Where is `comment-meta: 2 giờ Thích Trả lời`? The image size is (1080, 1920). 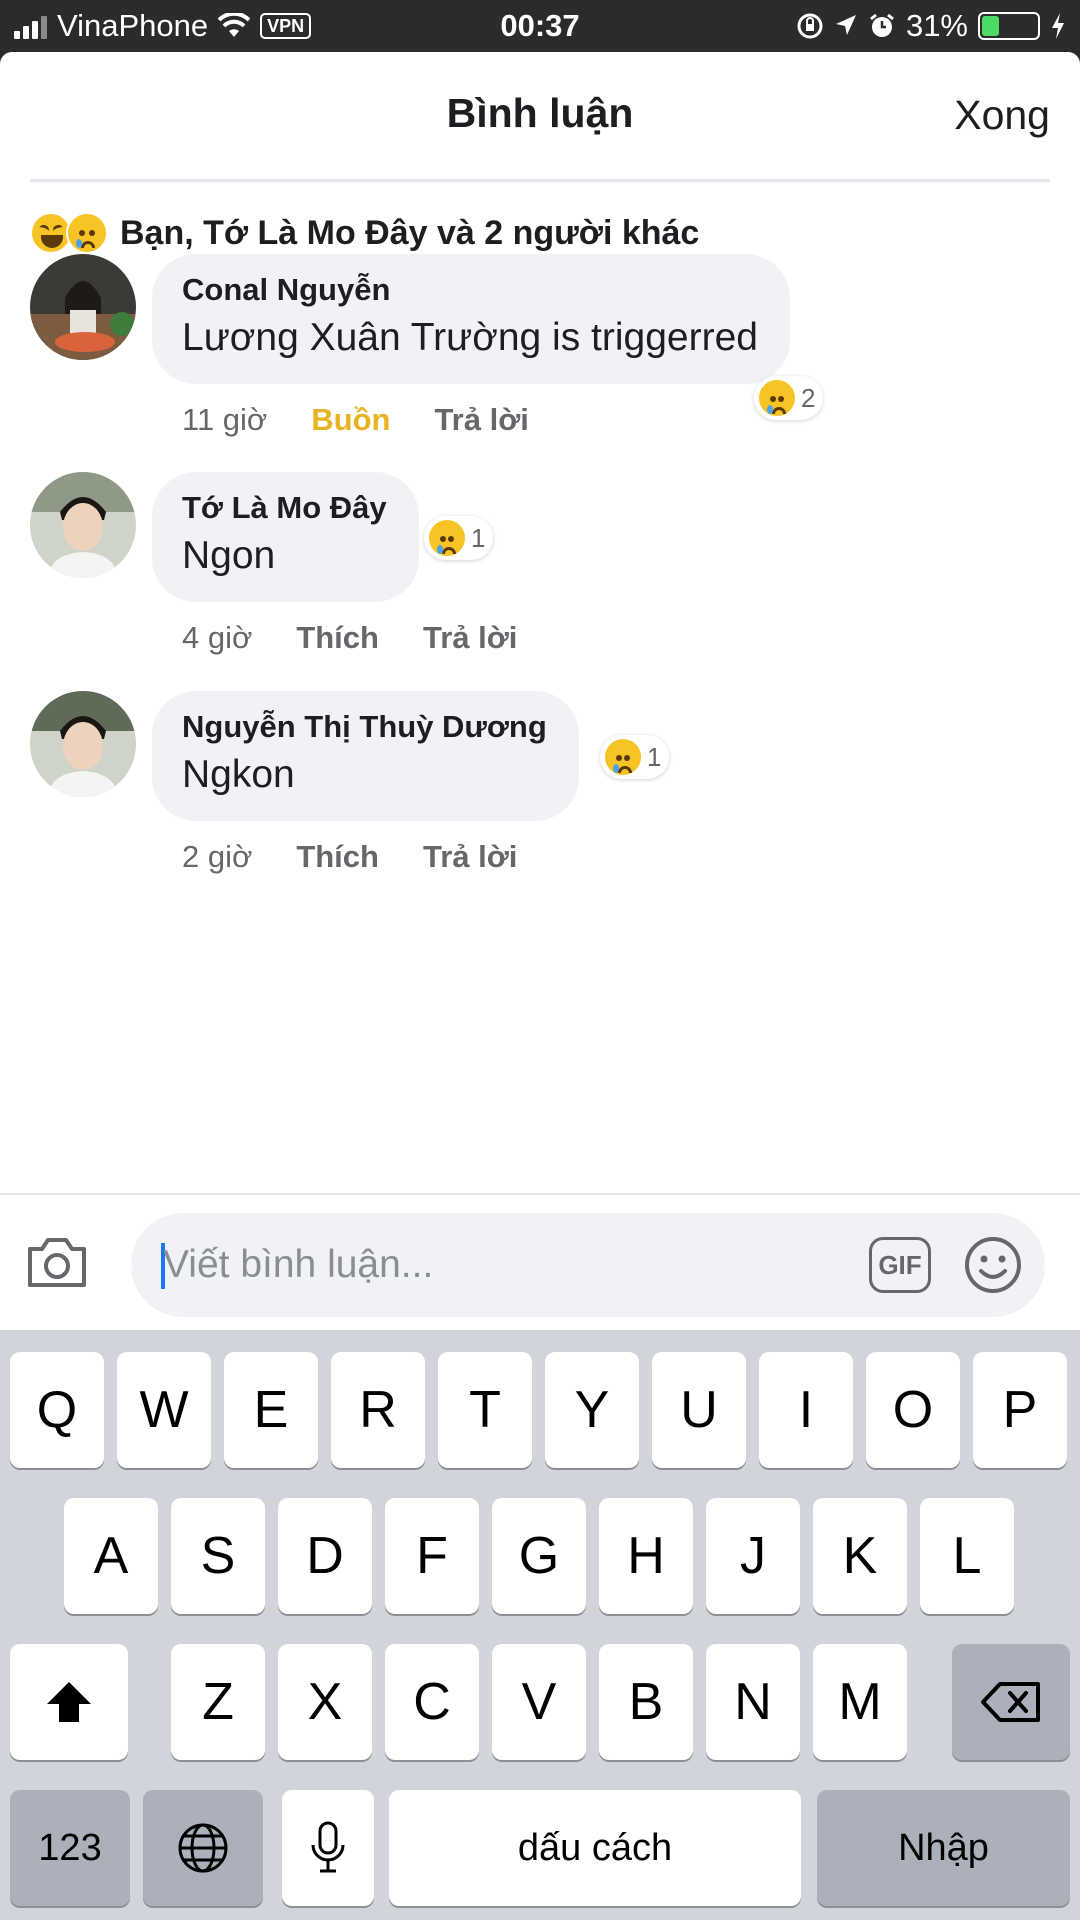
comment-meta: 2 giờ Thích Trả lời is located at coordinates (349, 857).